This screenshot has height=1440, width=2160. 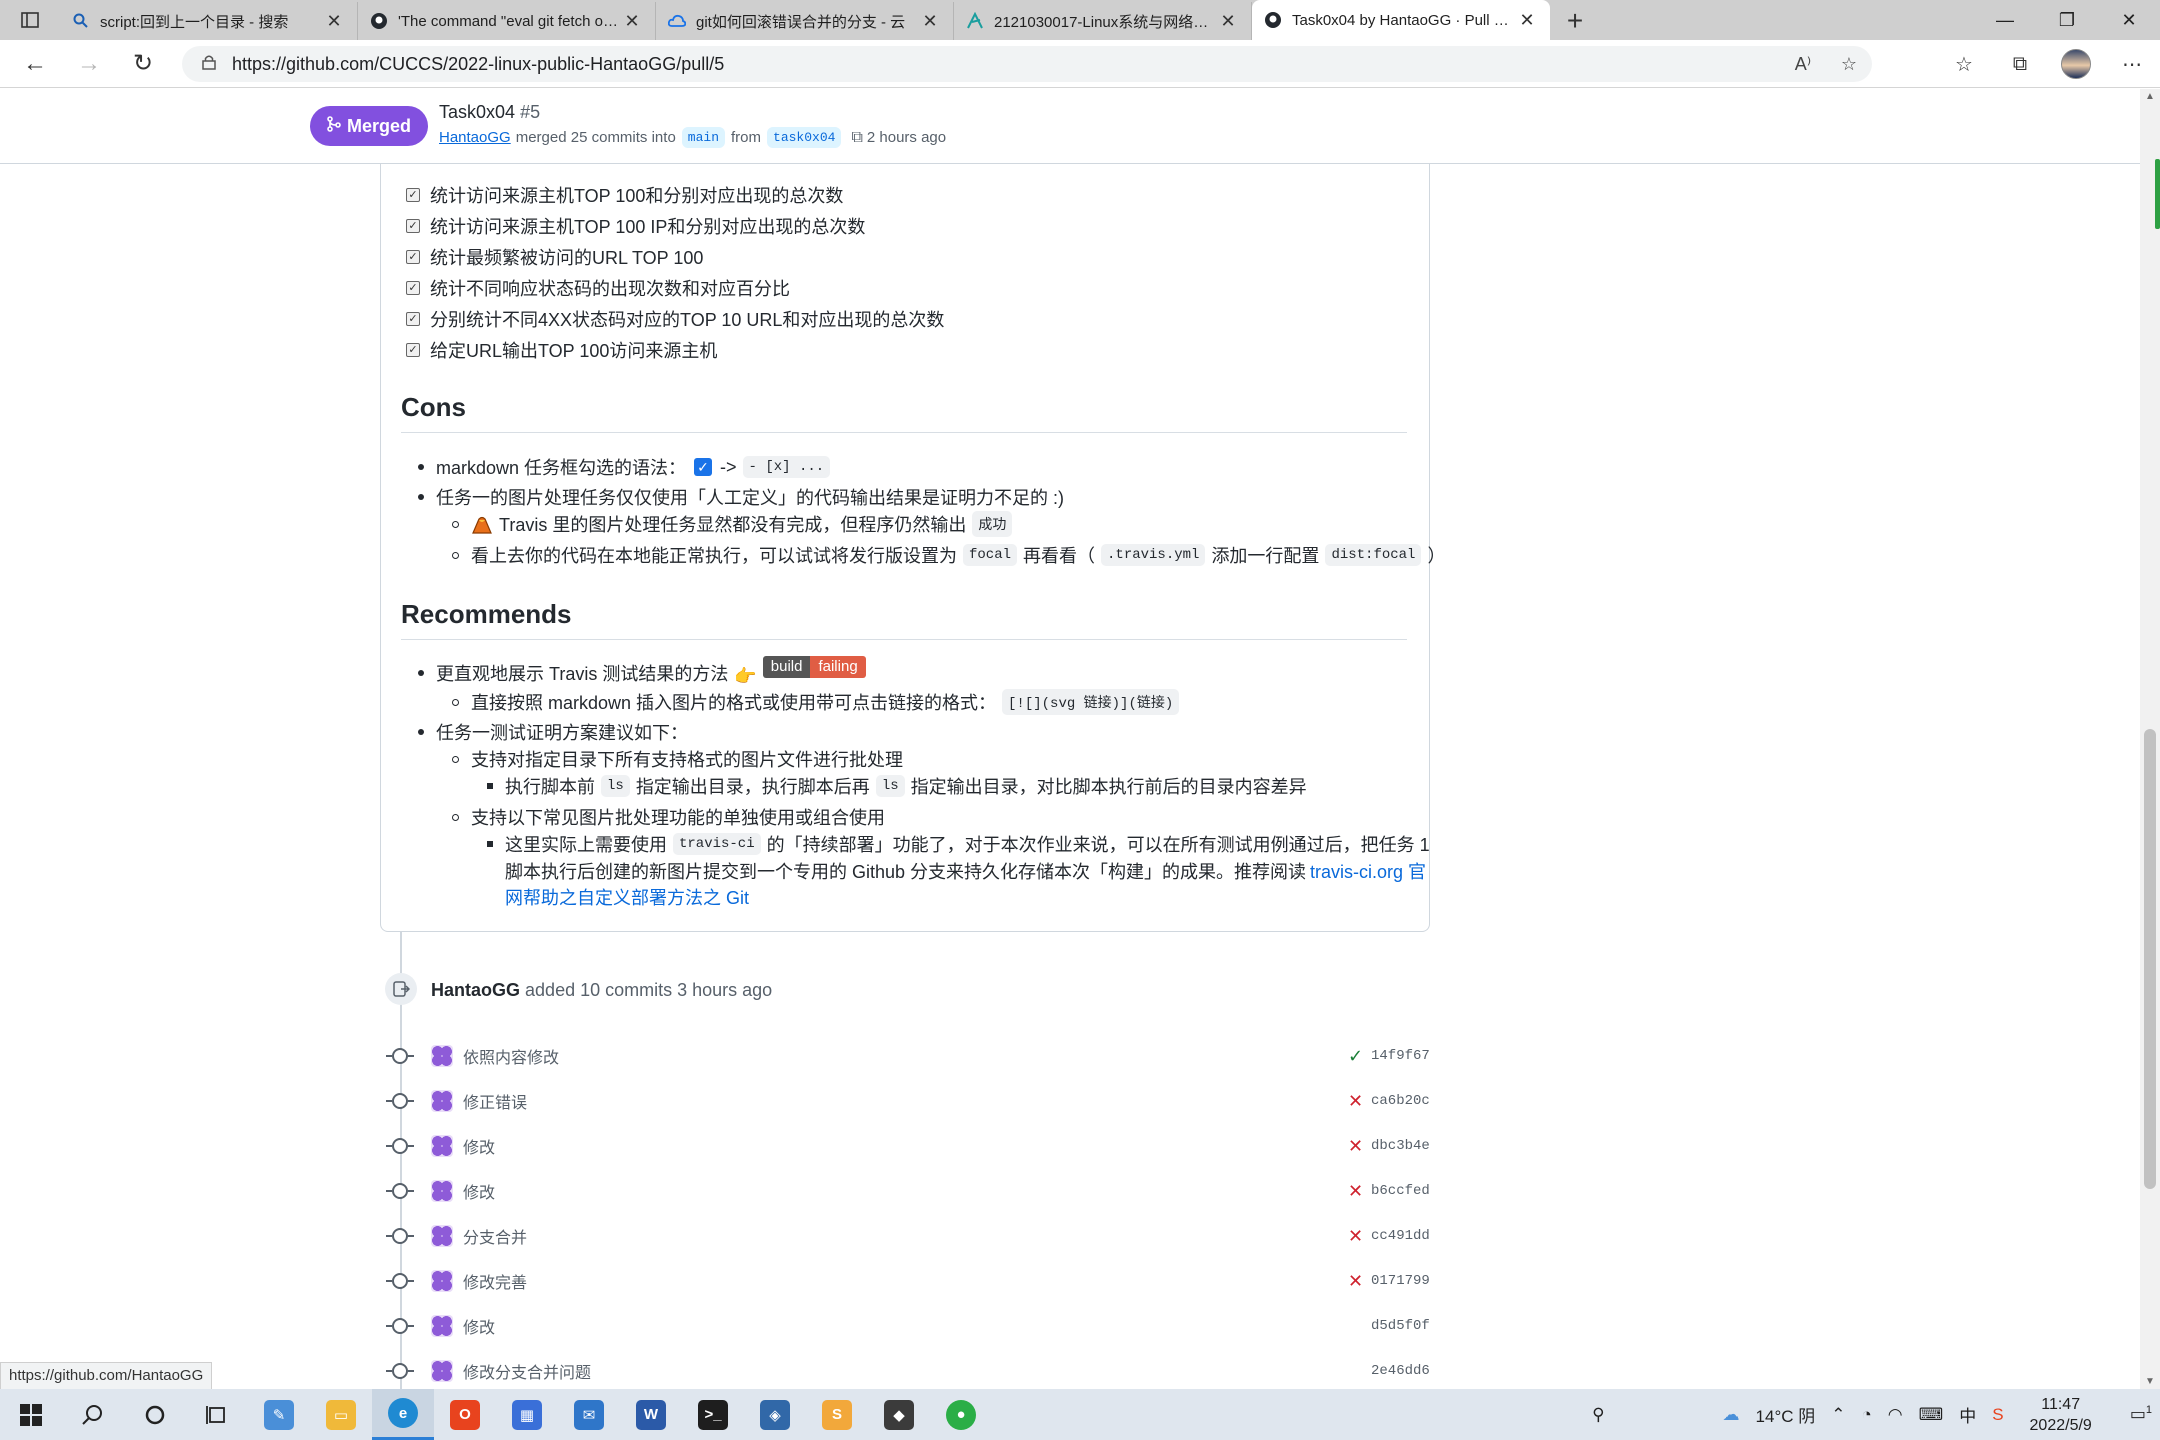 I want to click on base-branch: main, so click(x=703, y=137).